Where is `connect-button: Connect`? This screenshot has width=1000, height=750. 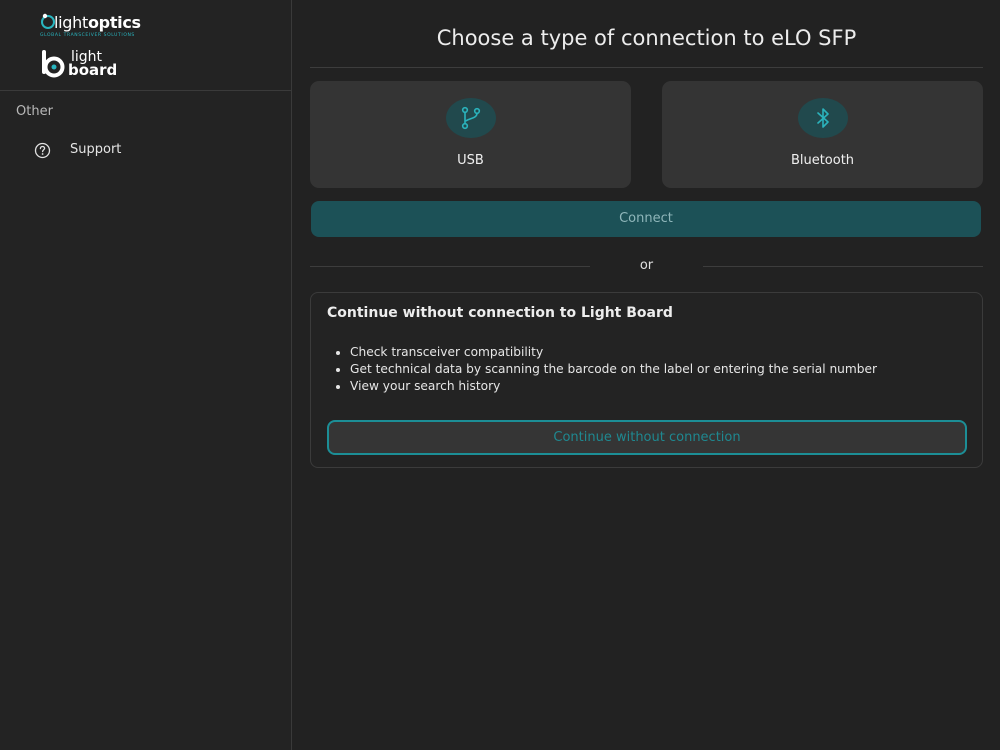
connect-button: Connect is located at coordinates (646, 219).